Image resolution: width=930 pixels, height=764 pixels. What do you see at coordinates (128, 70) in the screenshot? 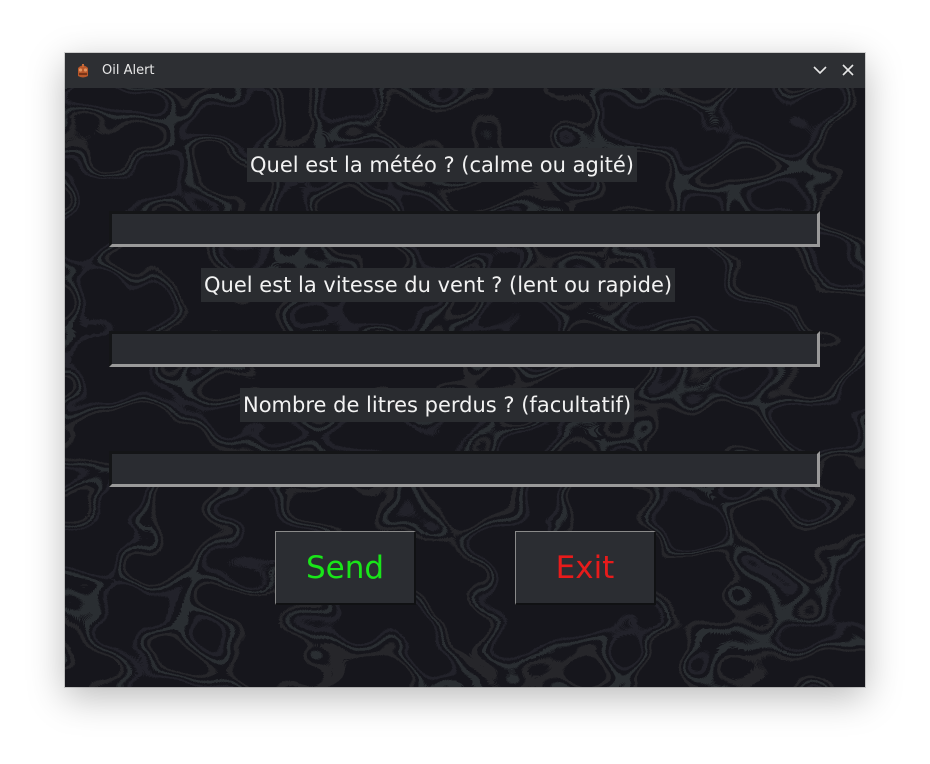
I see `window-title: Oil Alert` at bounding box center [128, 70].